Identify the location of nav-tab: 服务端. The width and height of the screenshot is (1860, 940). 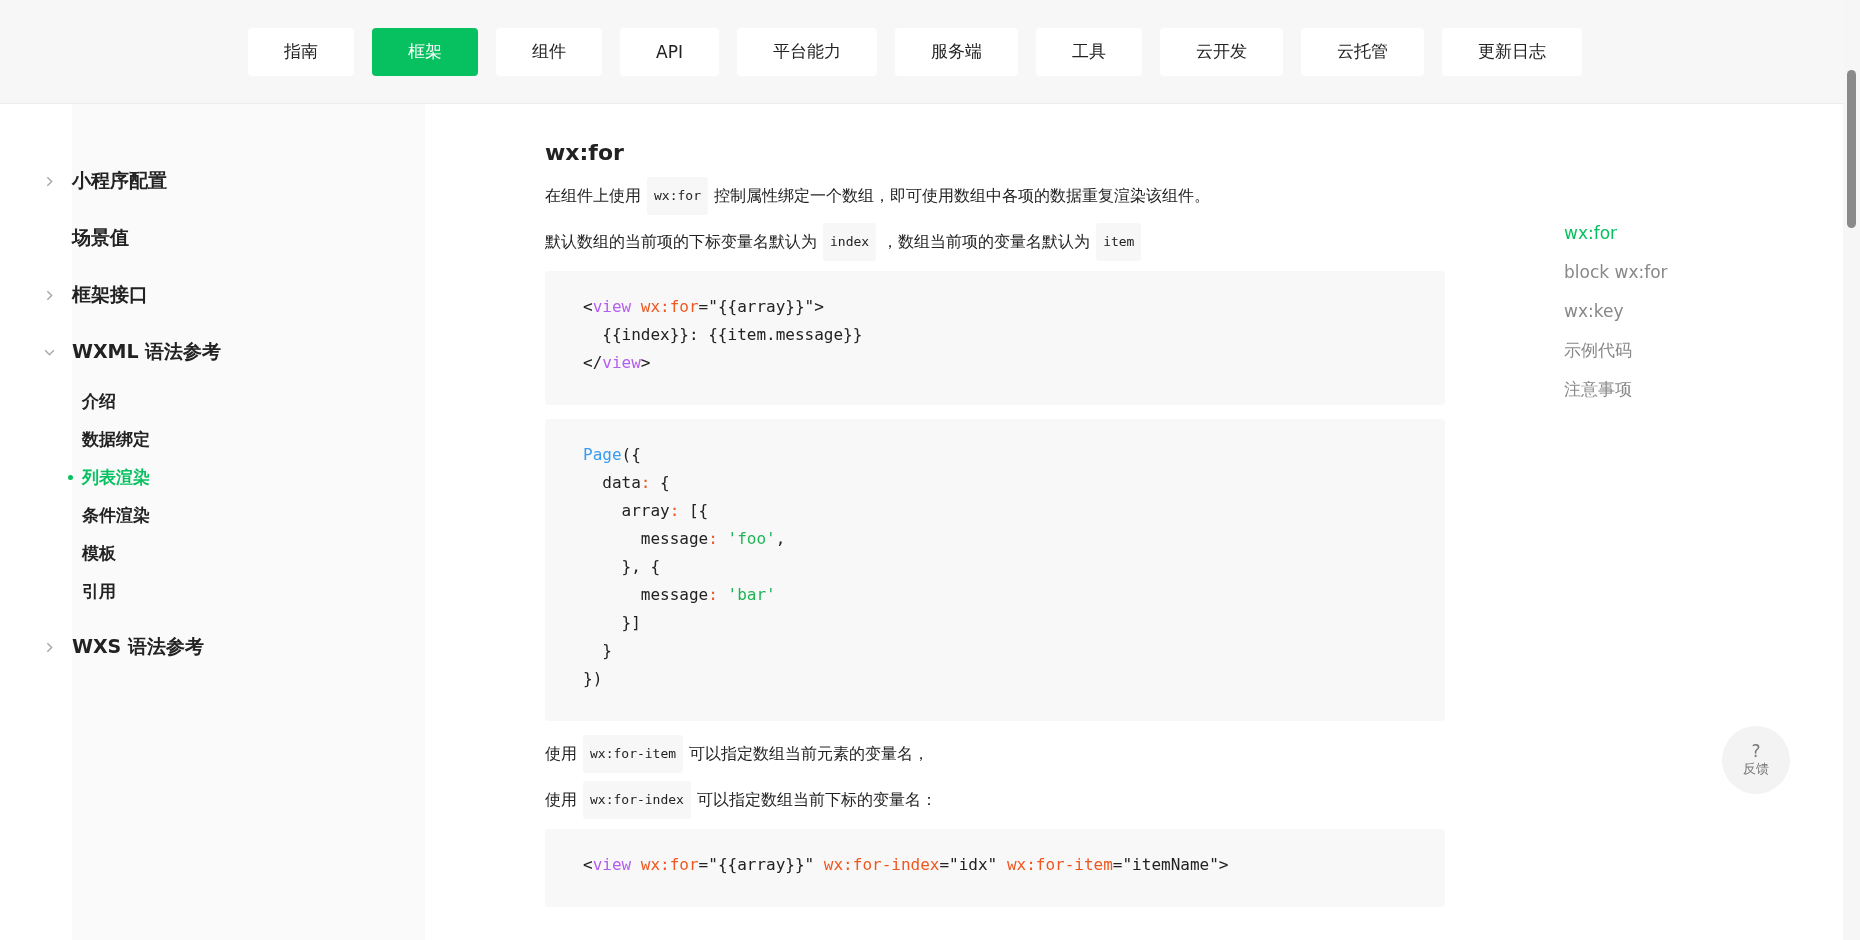
(956, 51).